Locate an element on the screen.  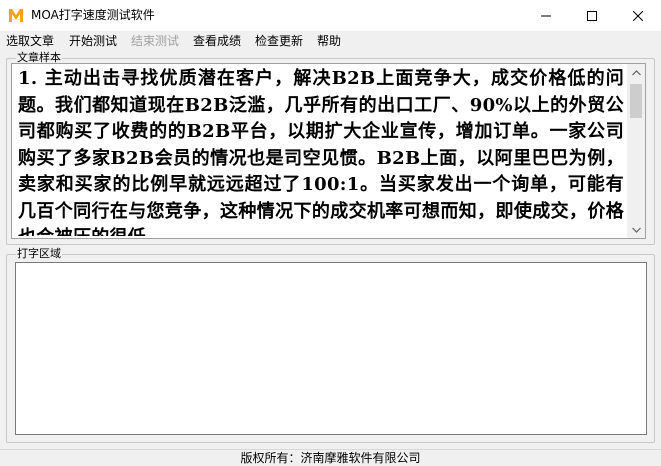
close-button is located at coordinates (638, 15).